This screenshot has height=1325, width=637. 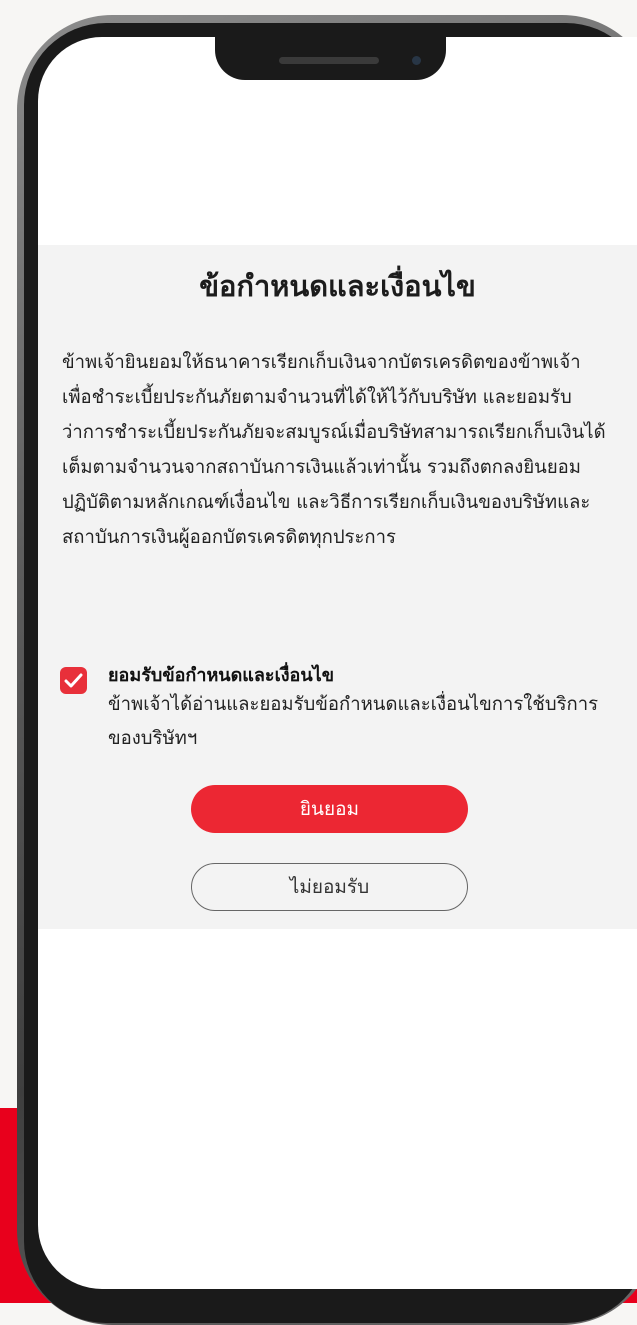 I want to click on decline-button: ไม่ยอมรับ, so click(x=329, y=887).